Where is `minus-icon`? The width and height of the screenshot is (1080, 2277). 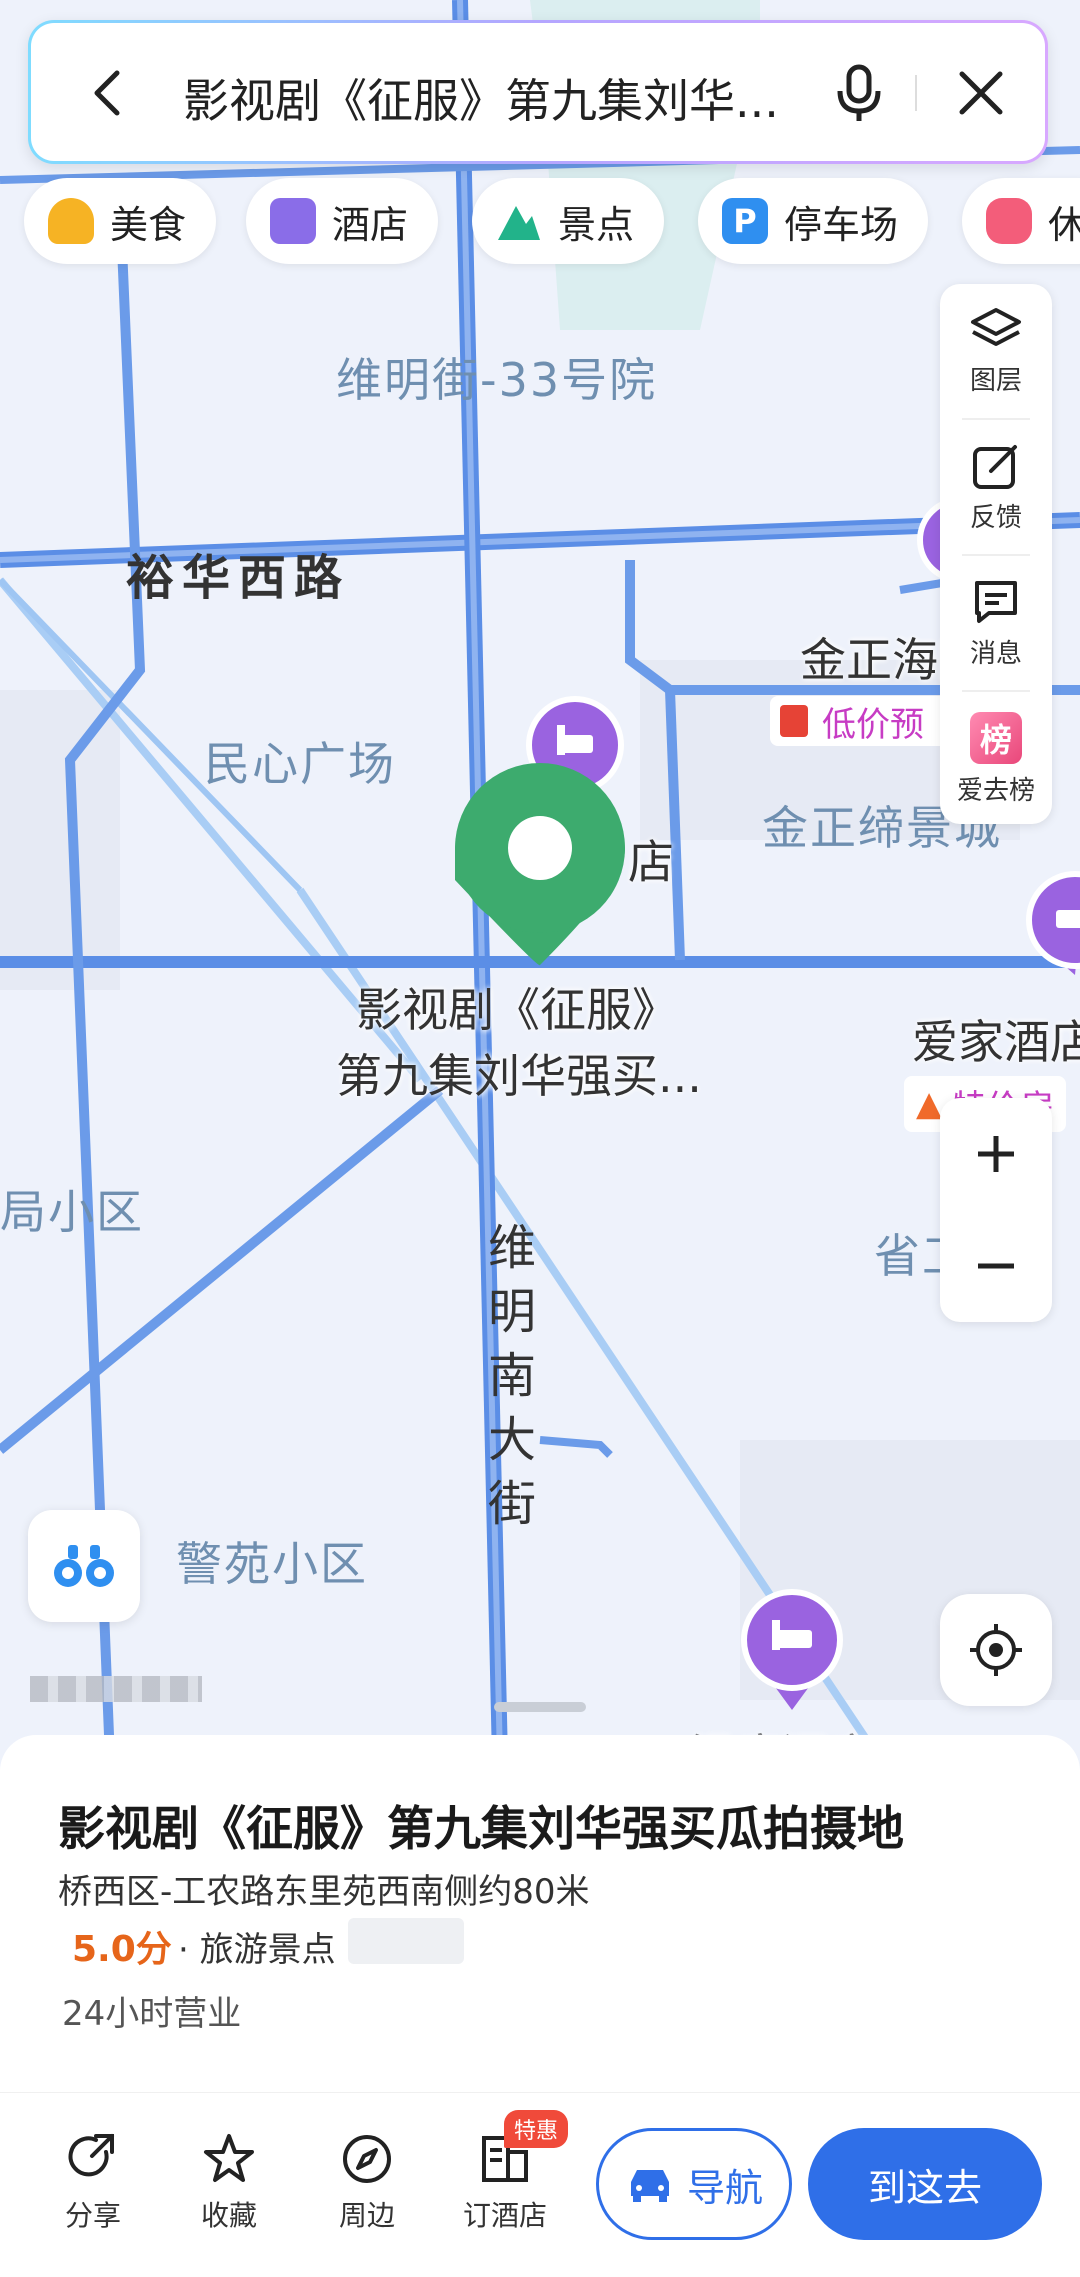
minus-icon is located at coordinates (996, 1266).